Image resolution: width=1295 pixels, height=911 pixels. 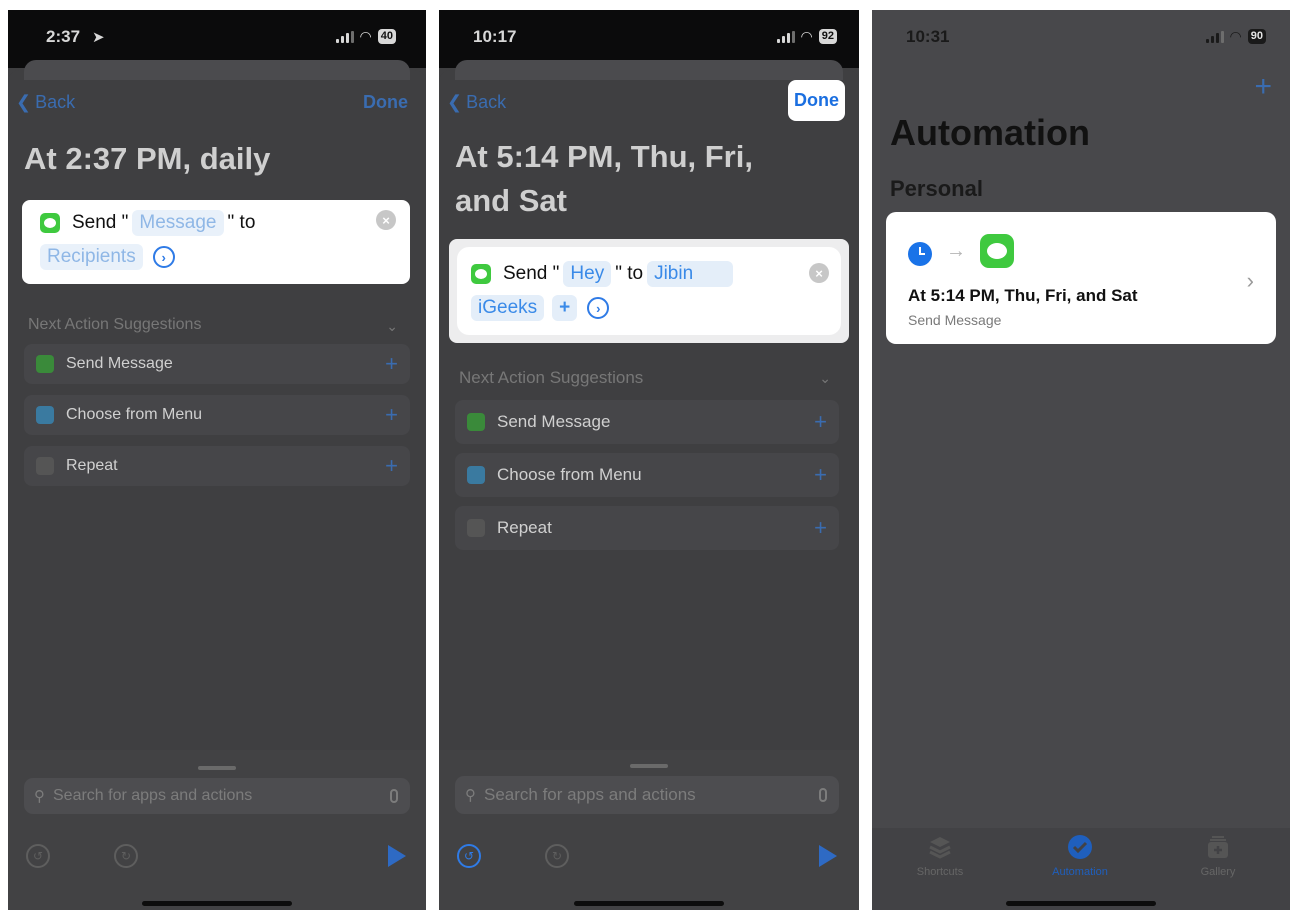 What do you see at coordinates (649, 70) in the screenshot?
I see `sheet-stack-edge` at bounding box center [649, 70].